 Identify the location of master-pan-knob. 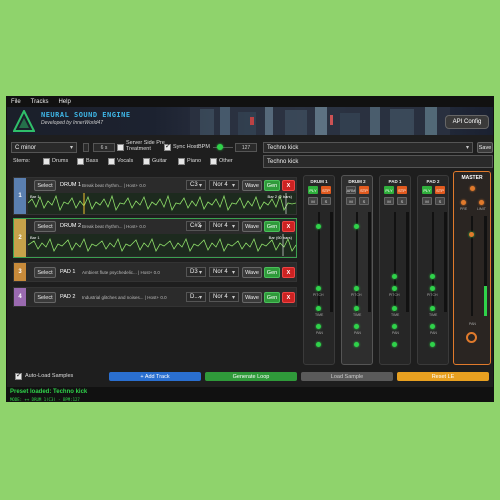
(471, 337).